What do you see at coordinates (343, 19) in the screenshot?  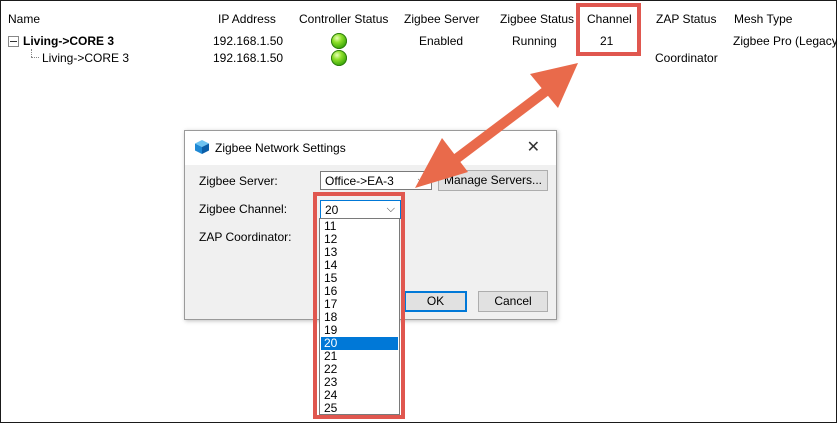 I see `col-header-controller-status: Controller Status` at bounding box center [343, 19].